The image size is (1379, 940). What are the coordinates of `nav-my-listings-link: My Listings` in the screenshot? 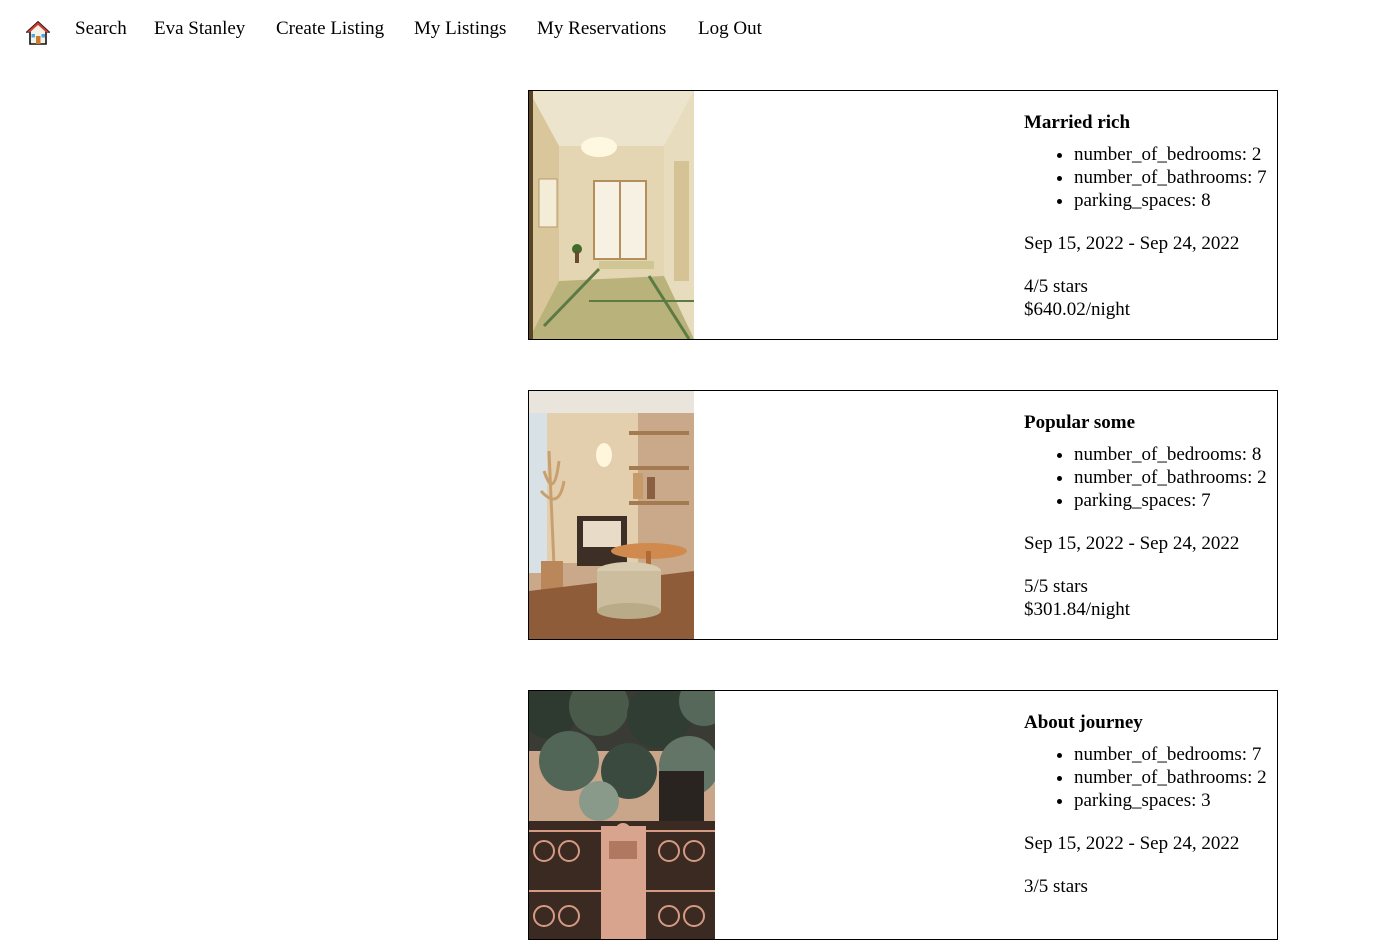 It's located at (460, 29).